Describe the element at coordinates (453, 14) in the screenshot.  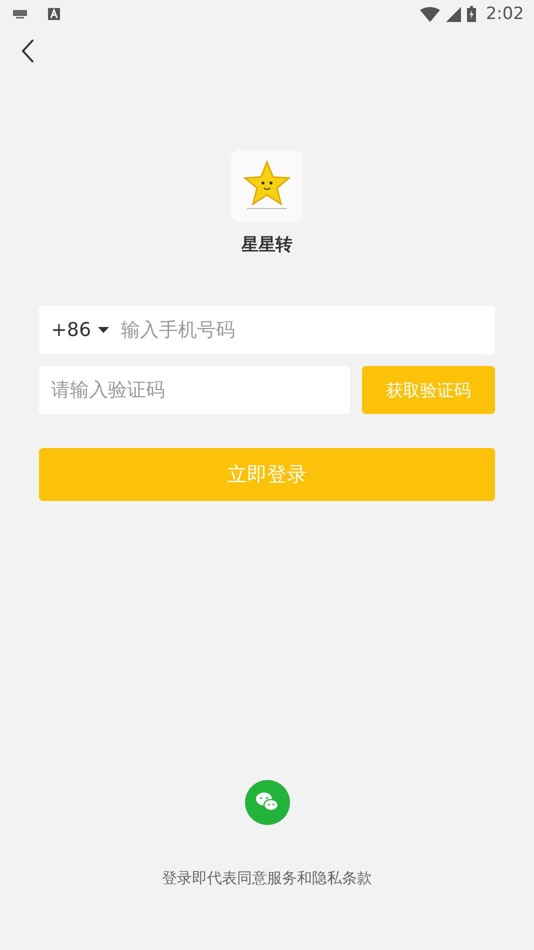
I see `signal-icon` at that location.